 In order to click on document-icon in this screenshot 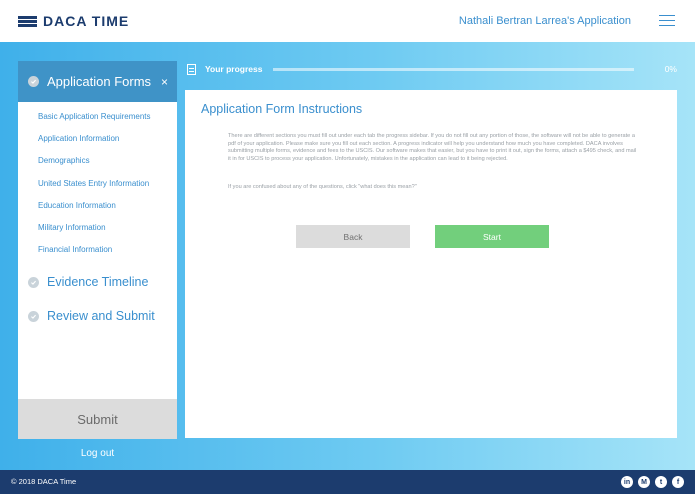, I will do `click(191, 69)`.